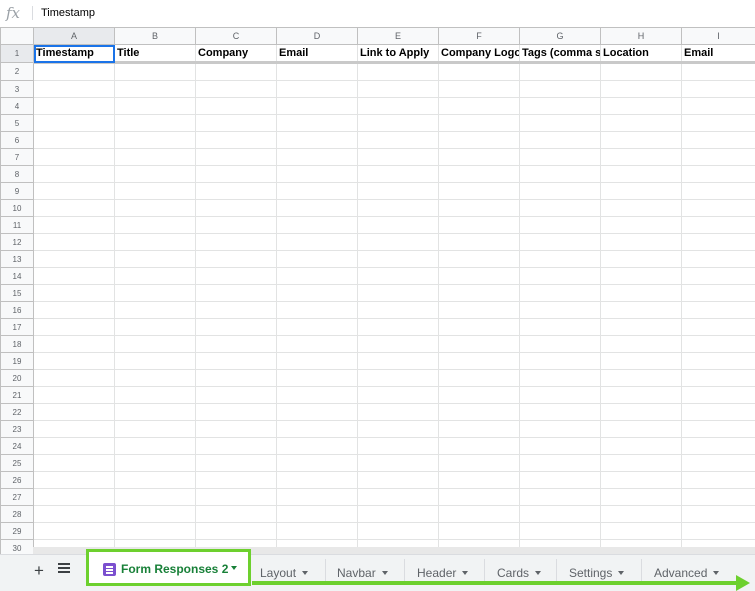  What do you see at coordinates (17, 208) in the screenshot?
I see `row-header: 10` at bounding box center [17, 208].